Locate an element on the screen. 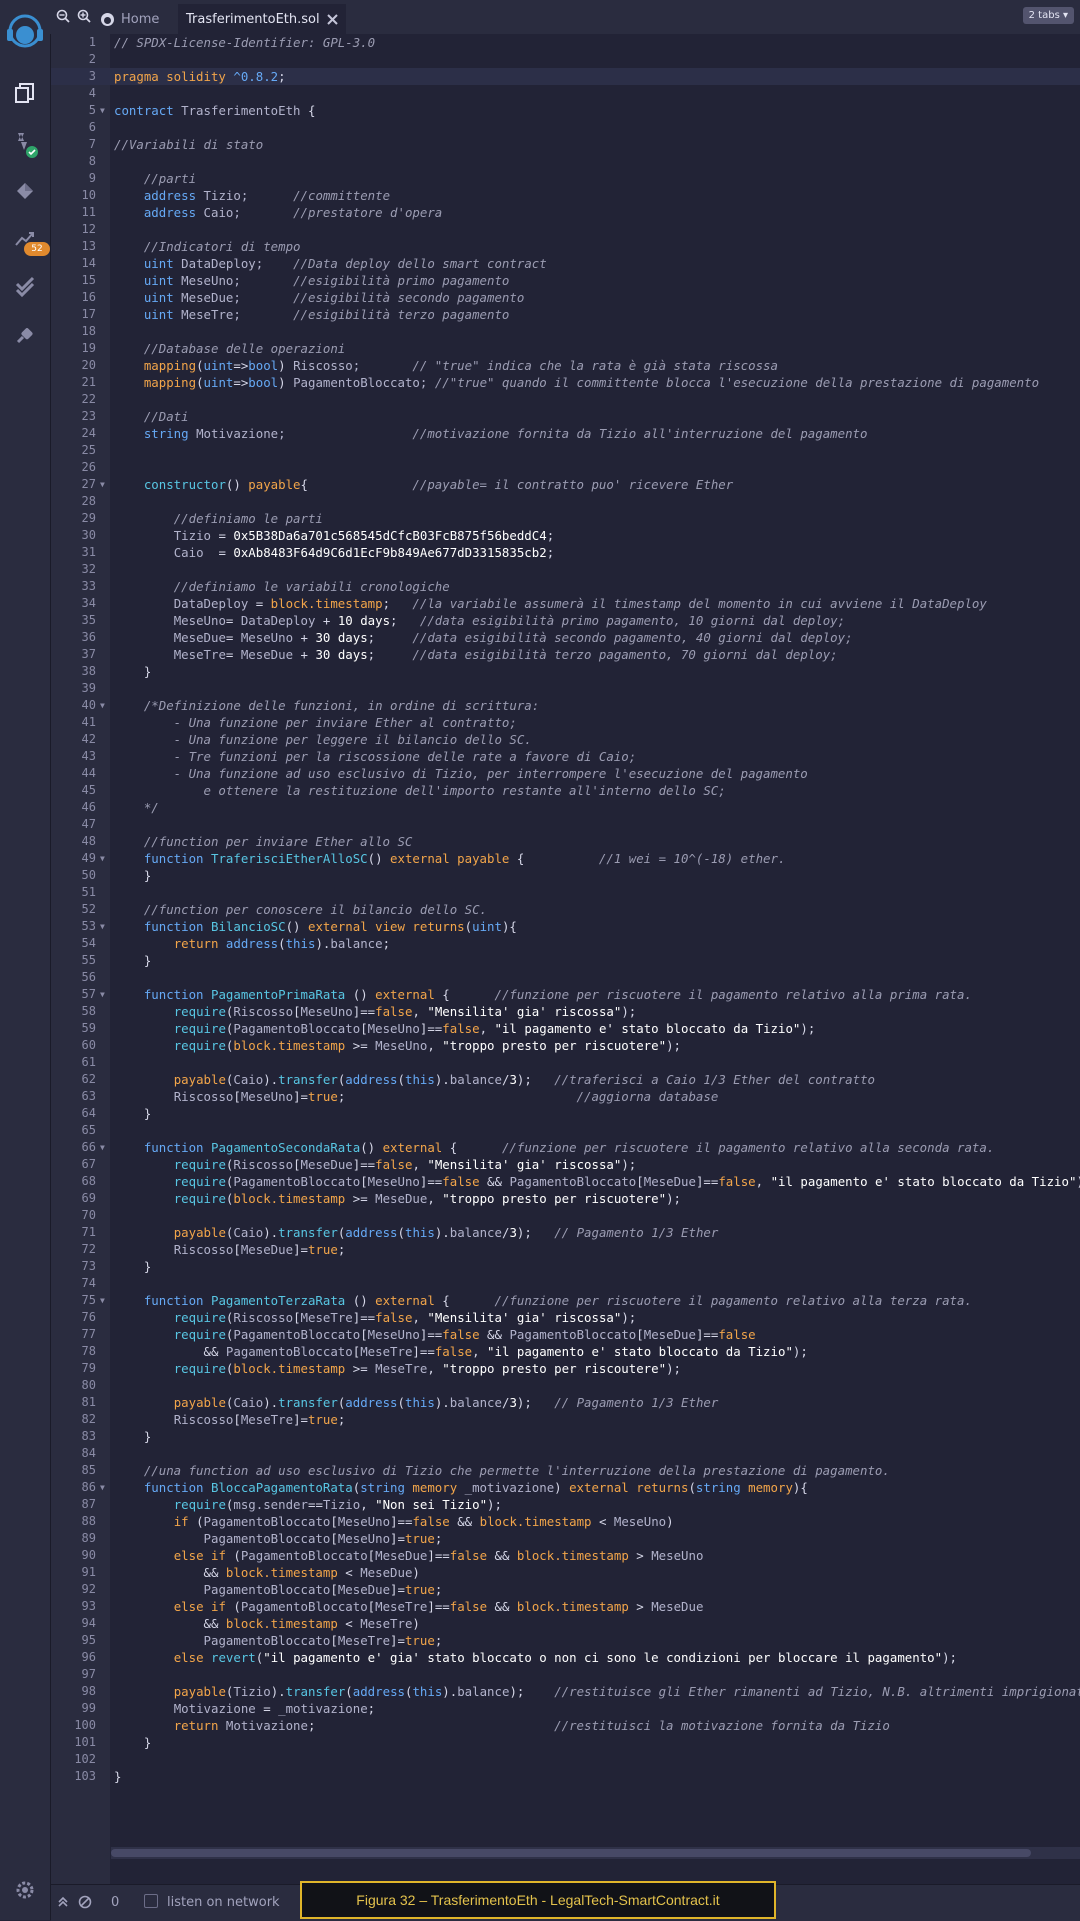  line-number: 91 is located at coordinates (73, 1572).